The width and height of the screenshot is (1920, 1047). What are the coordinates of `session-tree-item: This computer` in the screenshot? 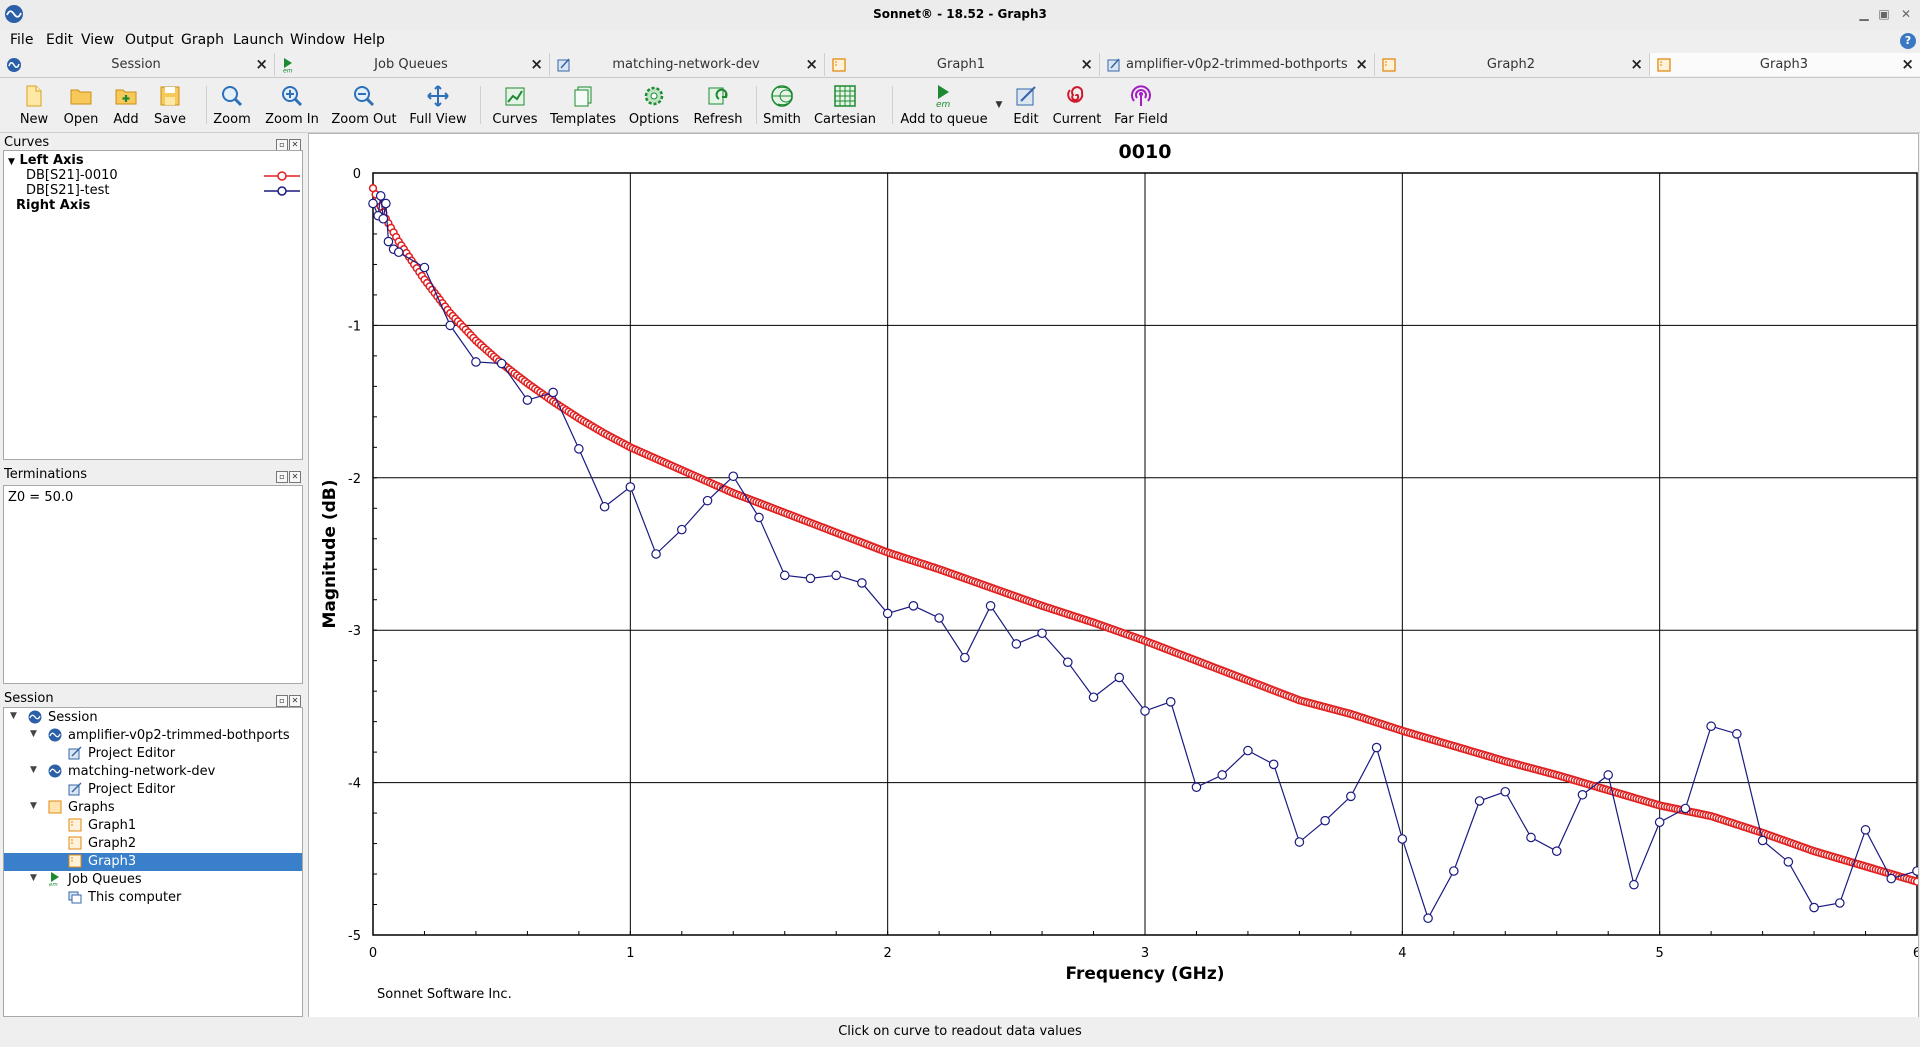 It's located at (153, 898).